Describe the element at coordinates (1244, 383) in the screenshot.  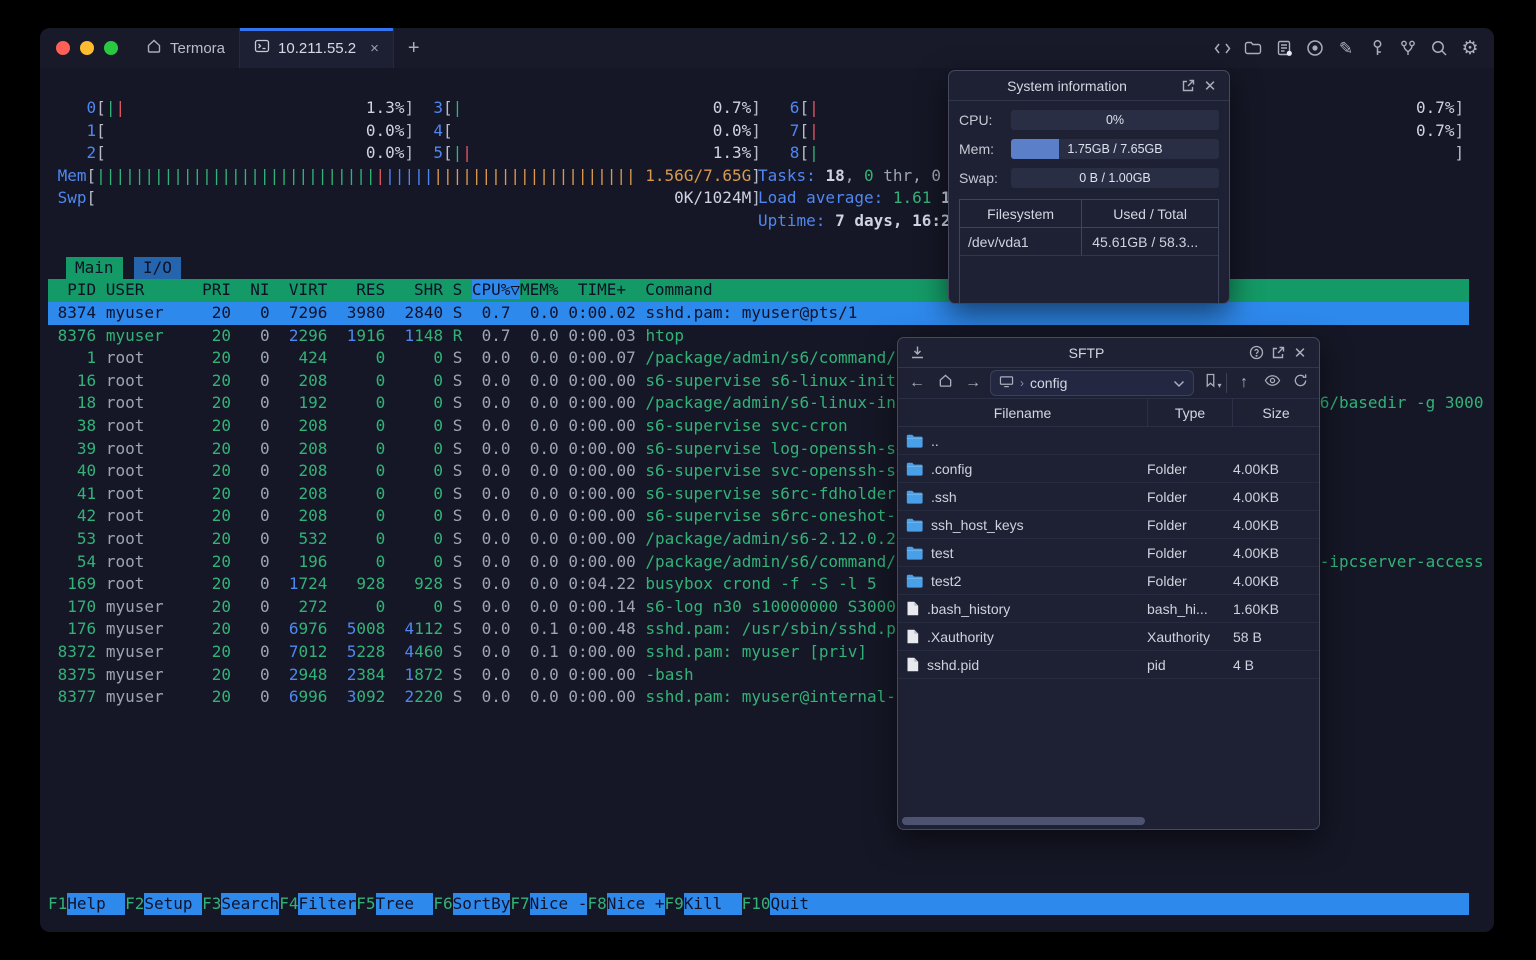
I see `upload-icon: ↑` at that location.